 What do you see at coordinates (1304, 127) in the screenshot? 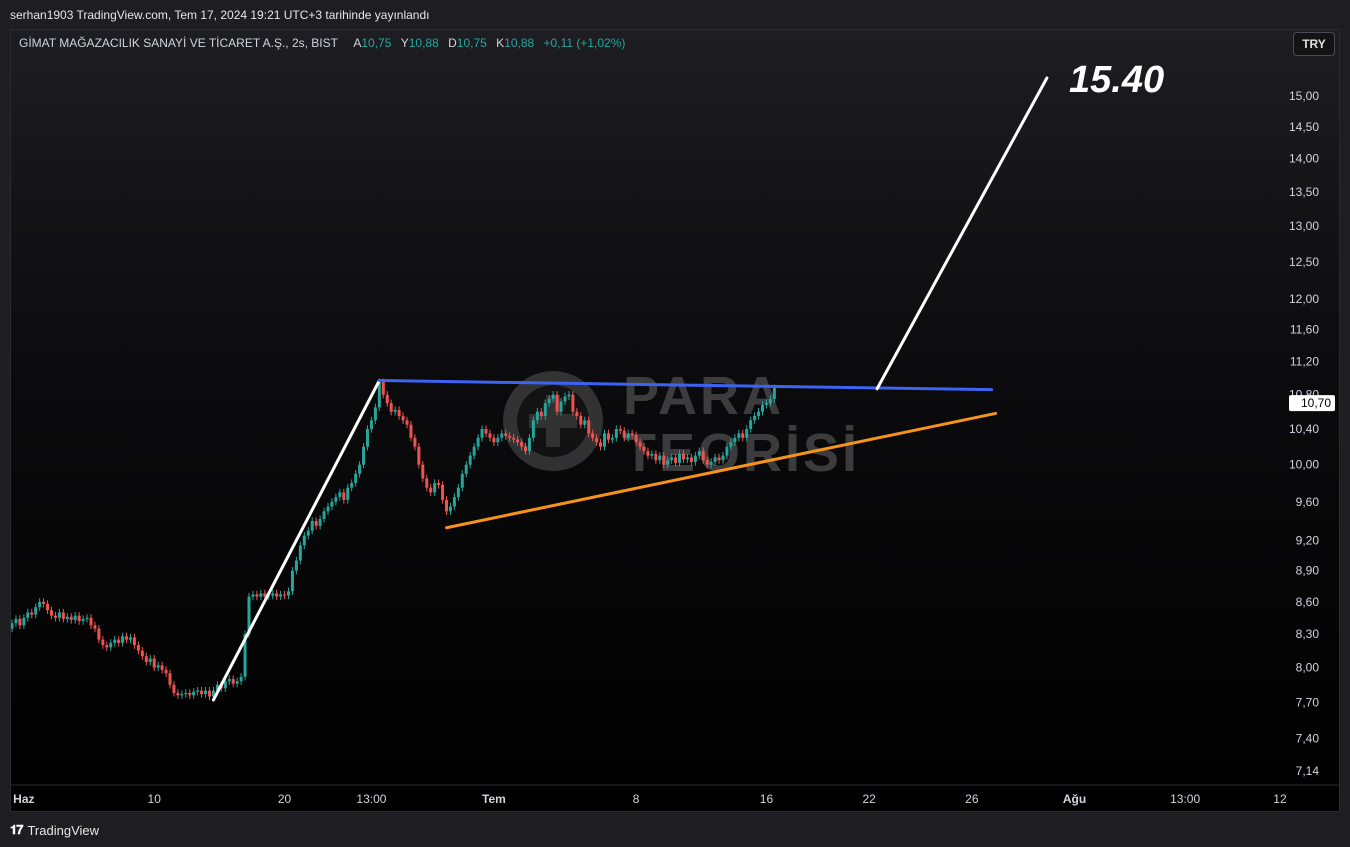
I see `price-tick-label: 14,50` at bounding box center [1304, 127].